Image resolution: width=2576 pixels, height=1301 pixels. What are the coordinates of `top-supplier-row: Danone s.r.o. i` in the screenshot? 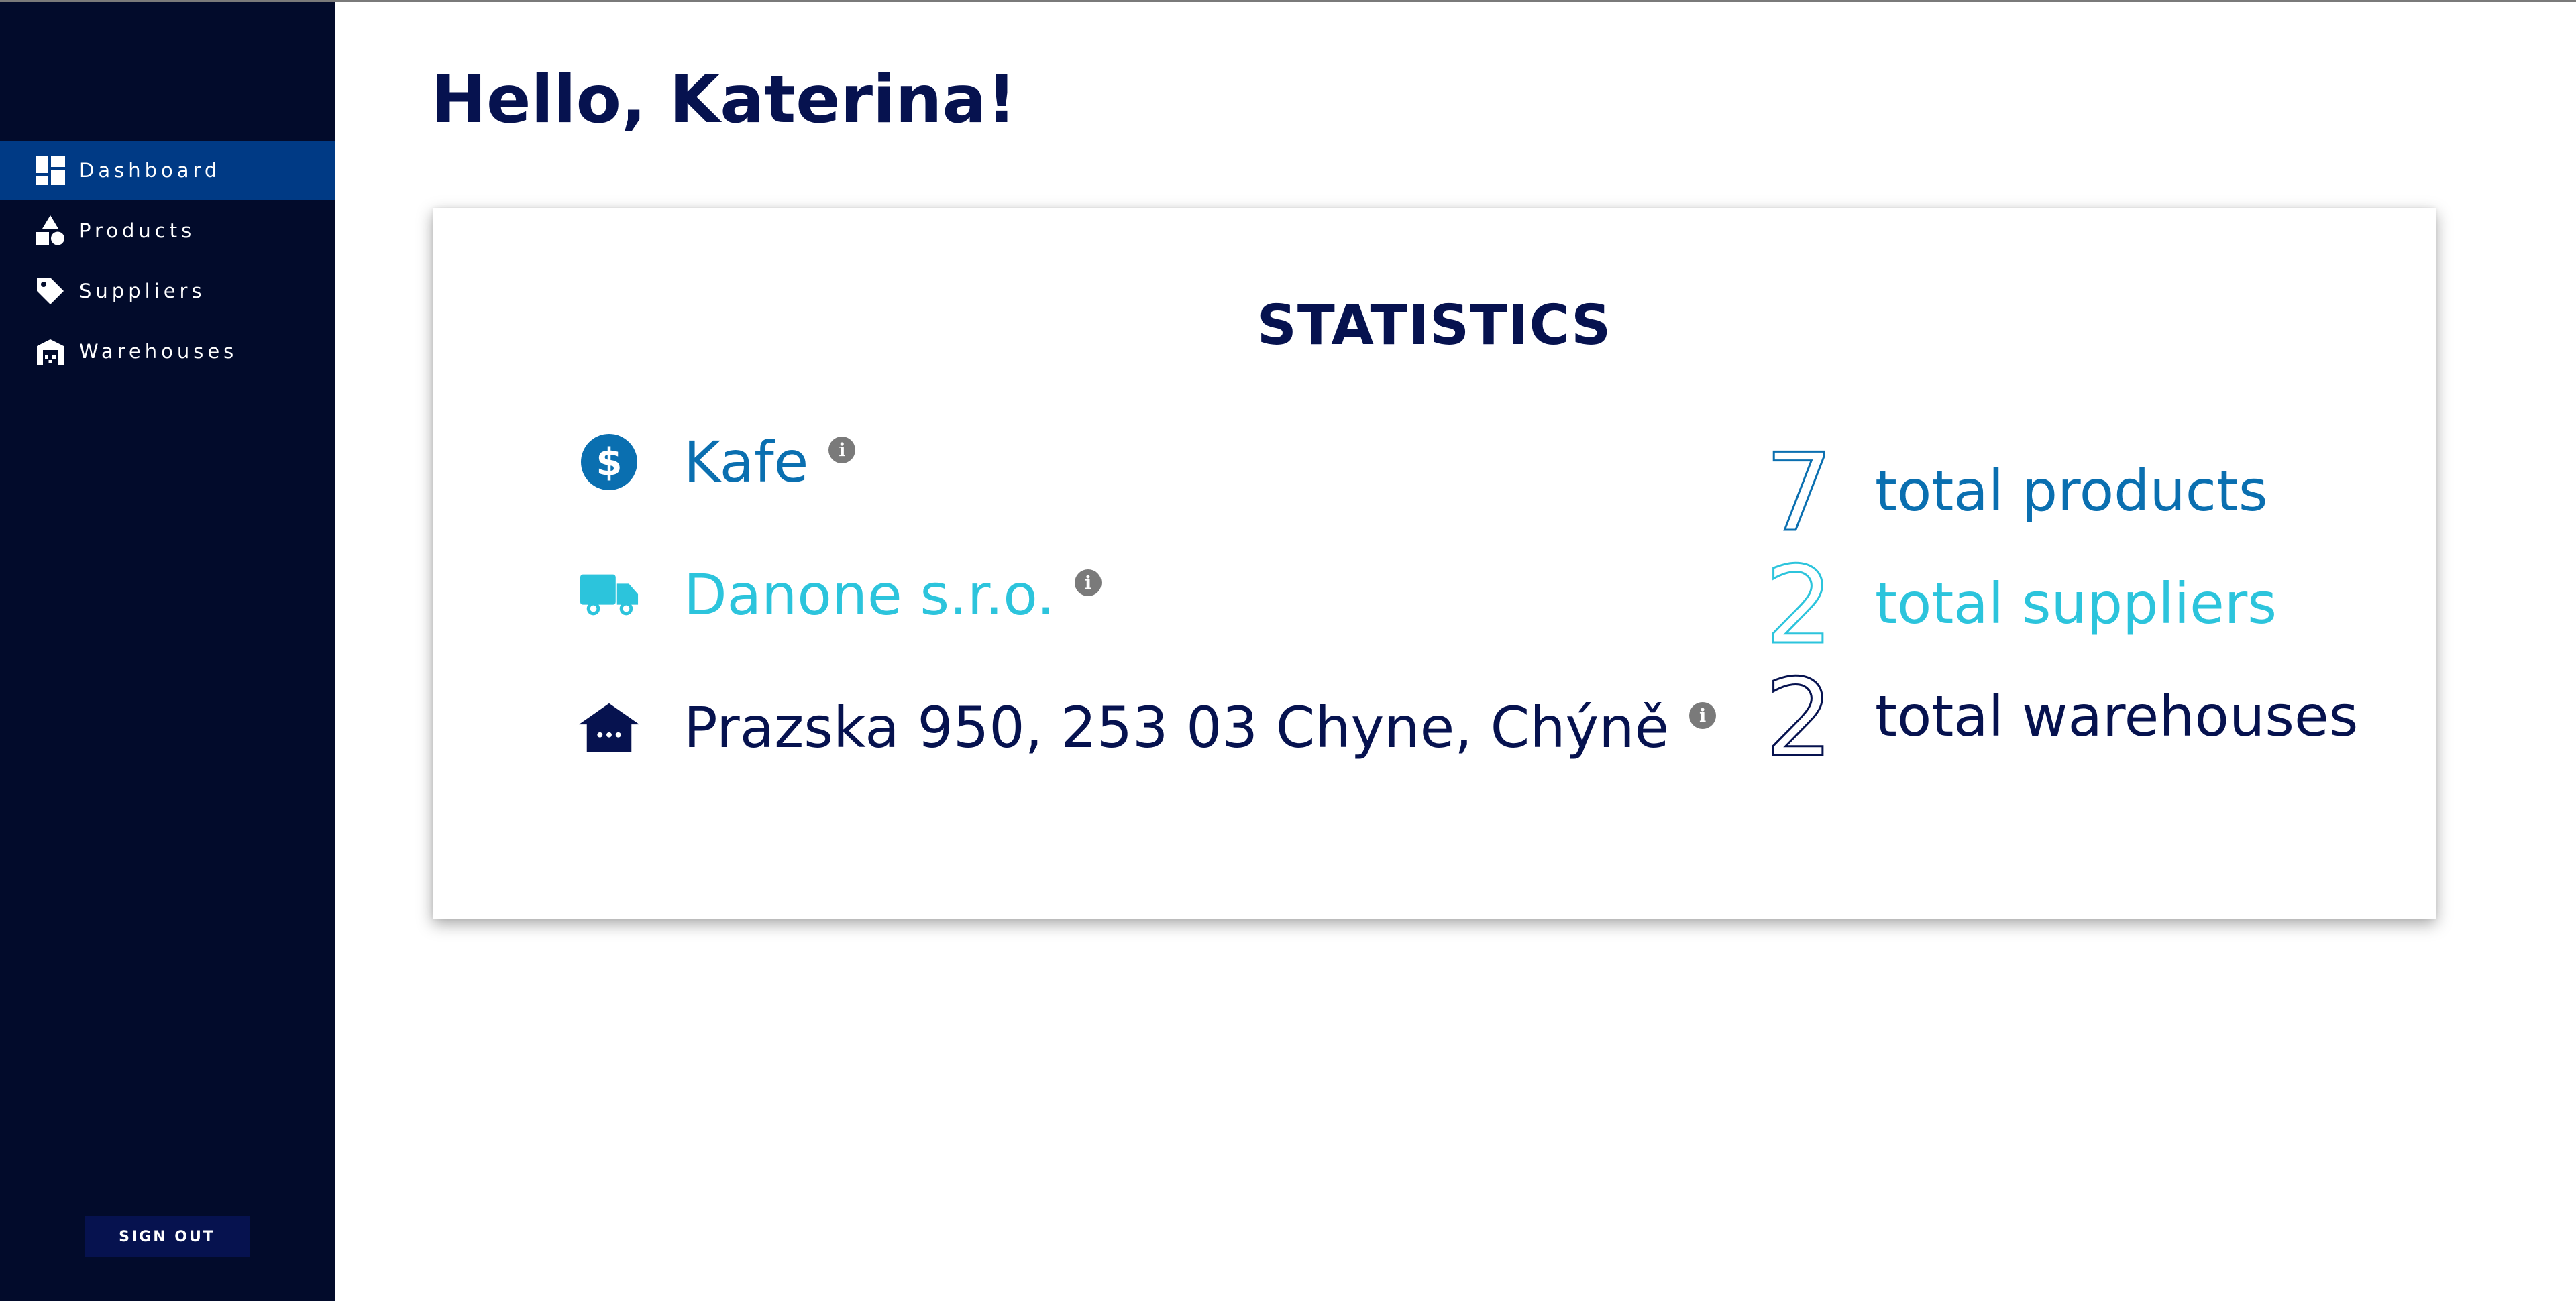 It's located at (840, 595).